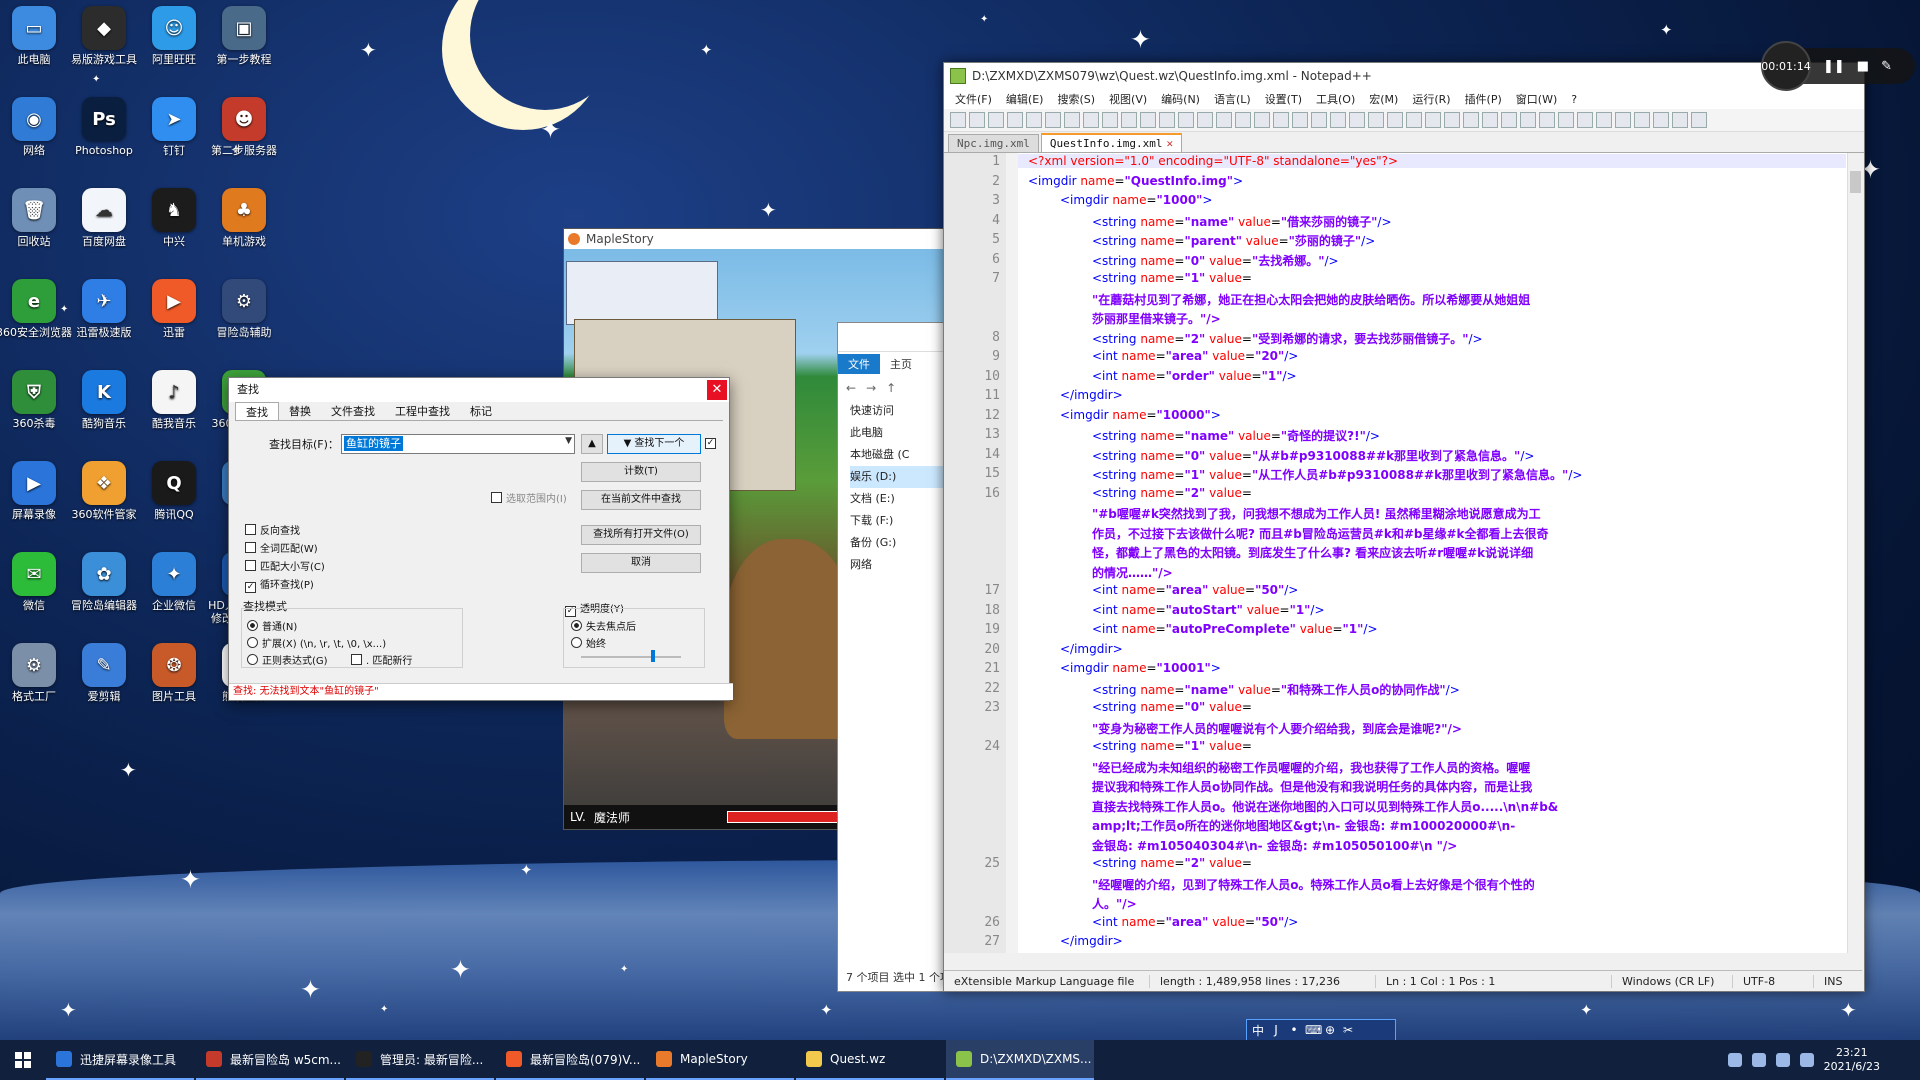  I want to click on close-tab-icon: ✕, so click(1169, 143).